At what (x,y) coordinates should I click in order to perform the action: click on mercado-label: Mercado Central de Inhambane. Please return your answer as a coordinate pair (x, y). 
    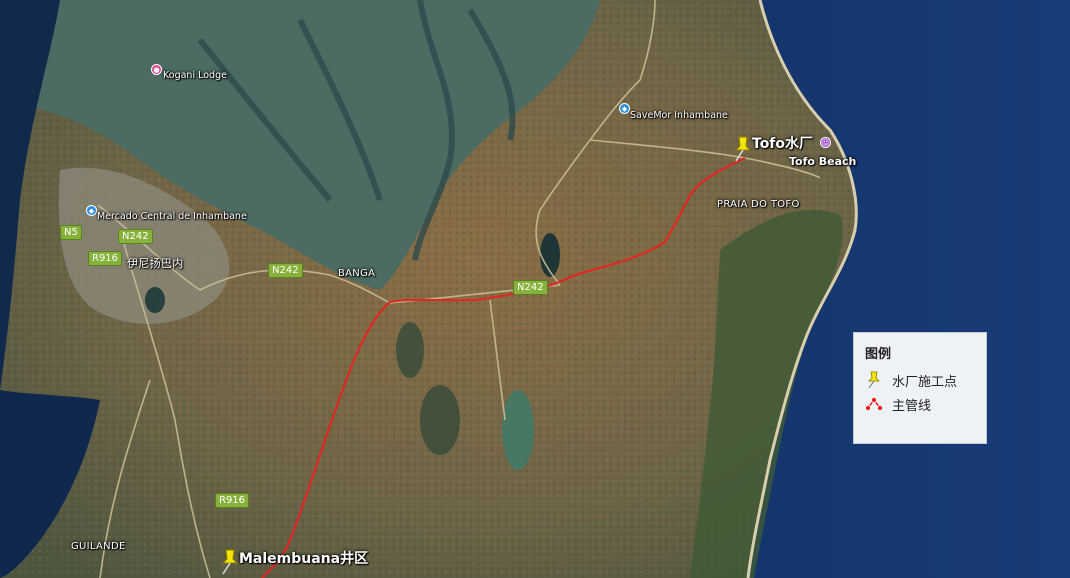
    Looking at the image, I should click on (172, 216).